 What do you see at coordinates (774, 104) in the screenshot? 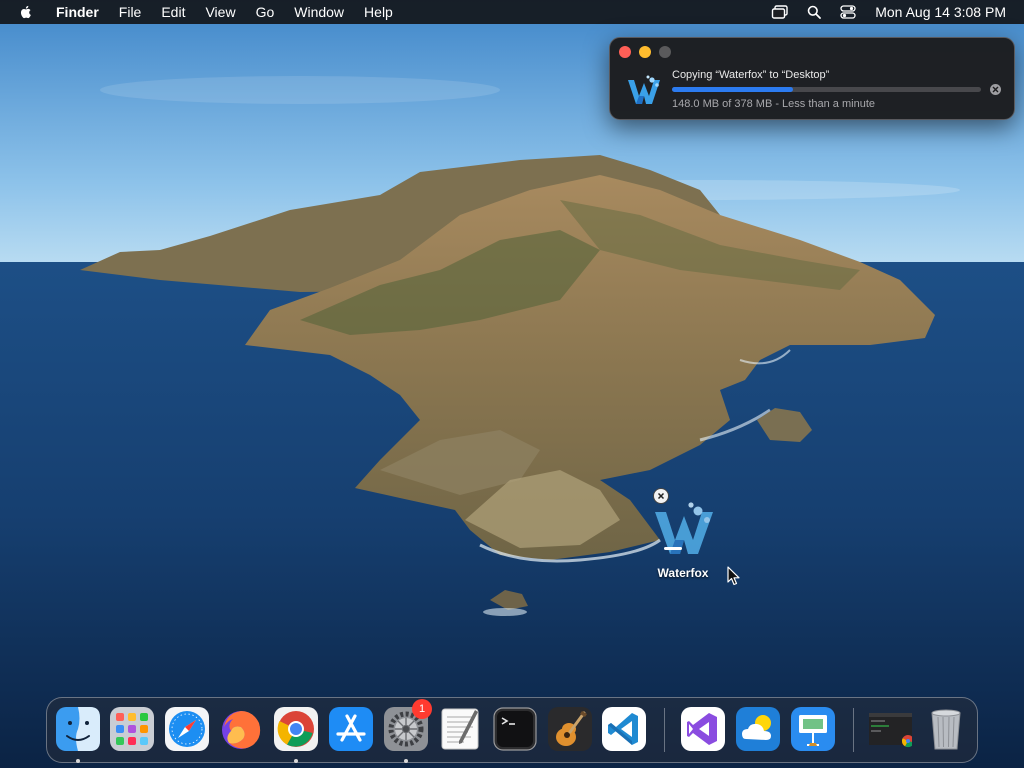
I see `copy-status-text: 148.0 MB of 378 MB - Less than a minute` at bounding box center [774, 104].